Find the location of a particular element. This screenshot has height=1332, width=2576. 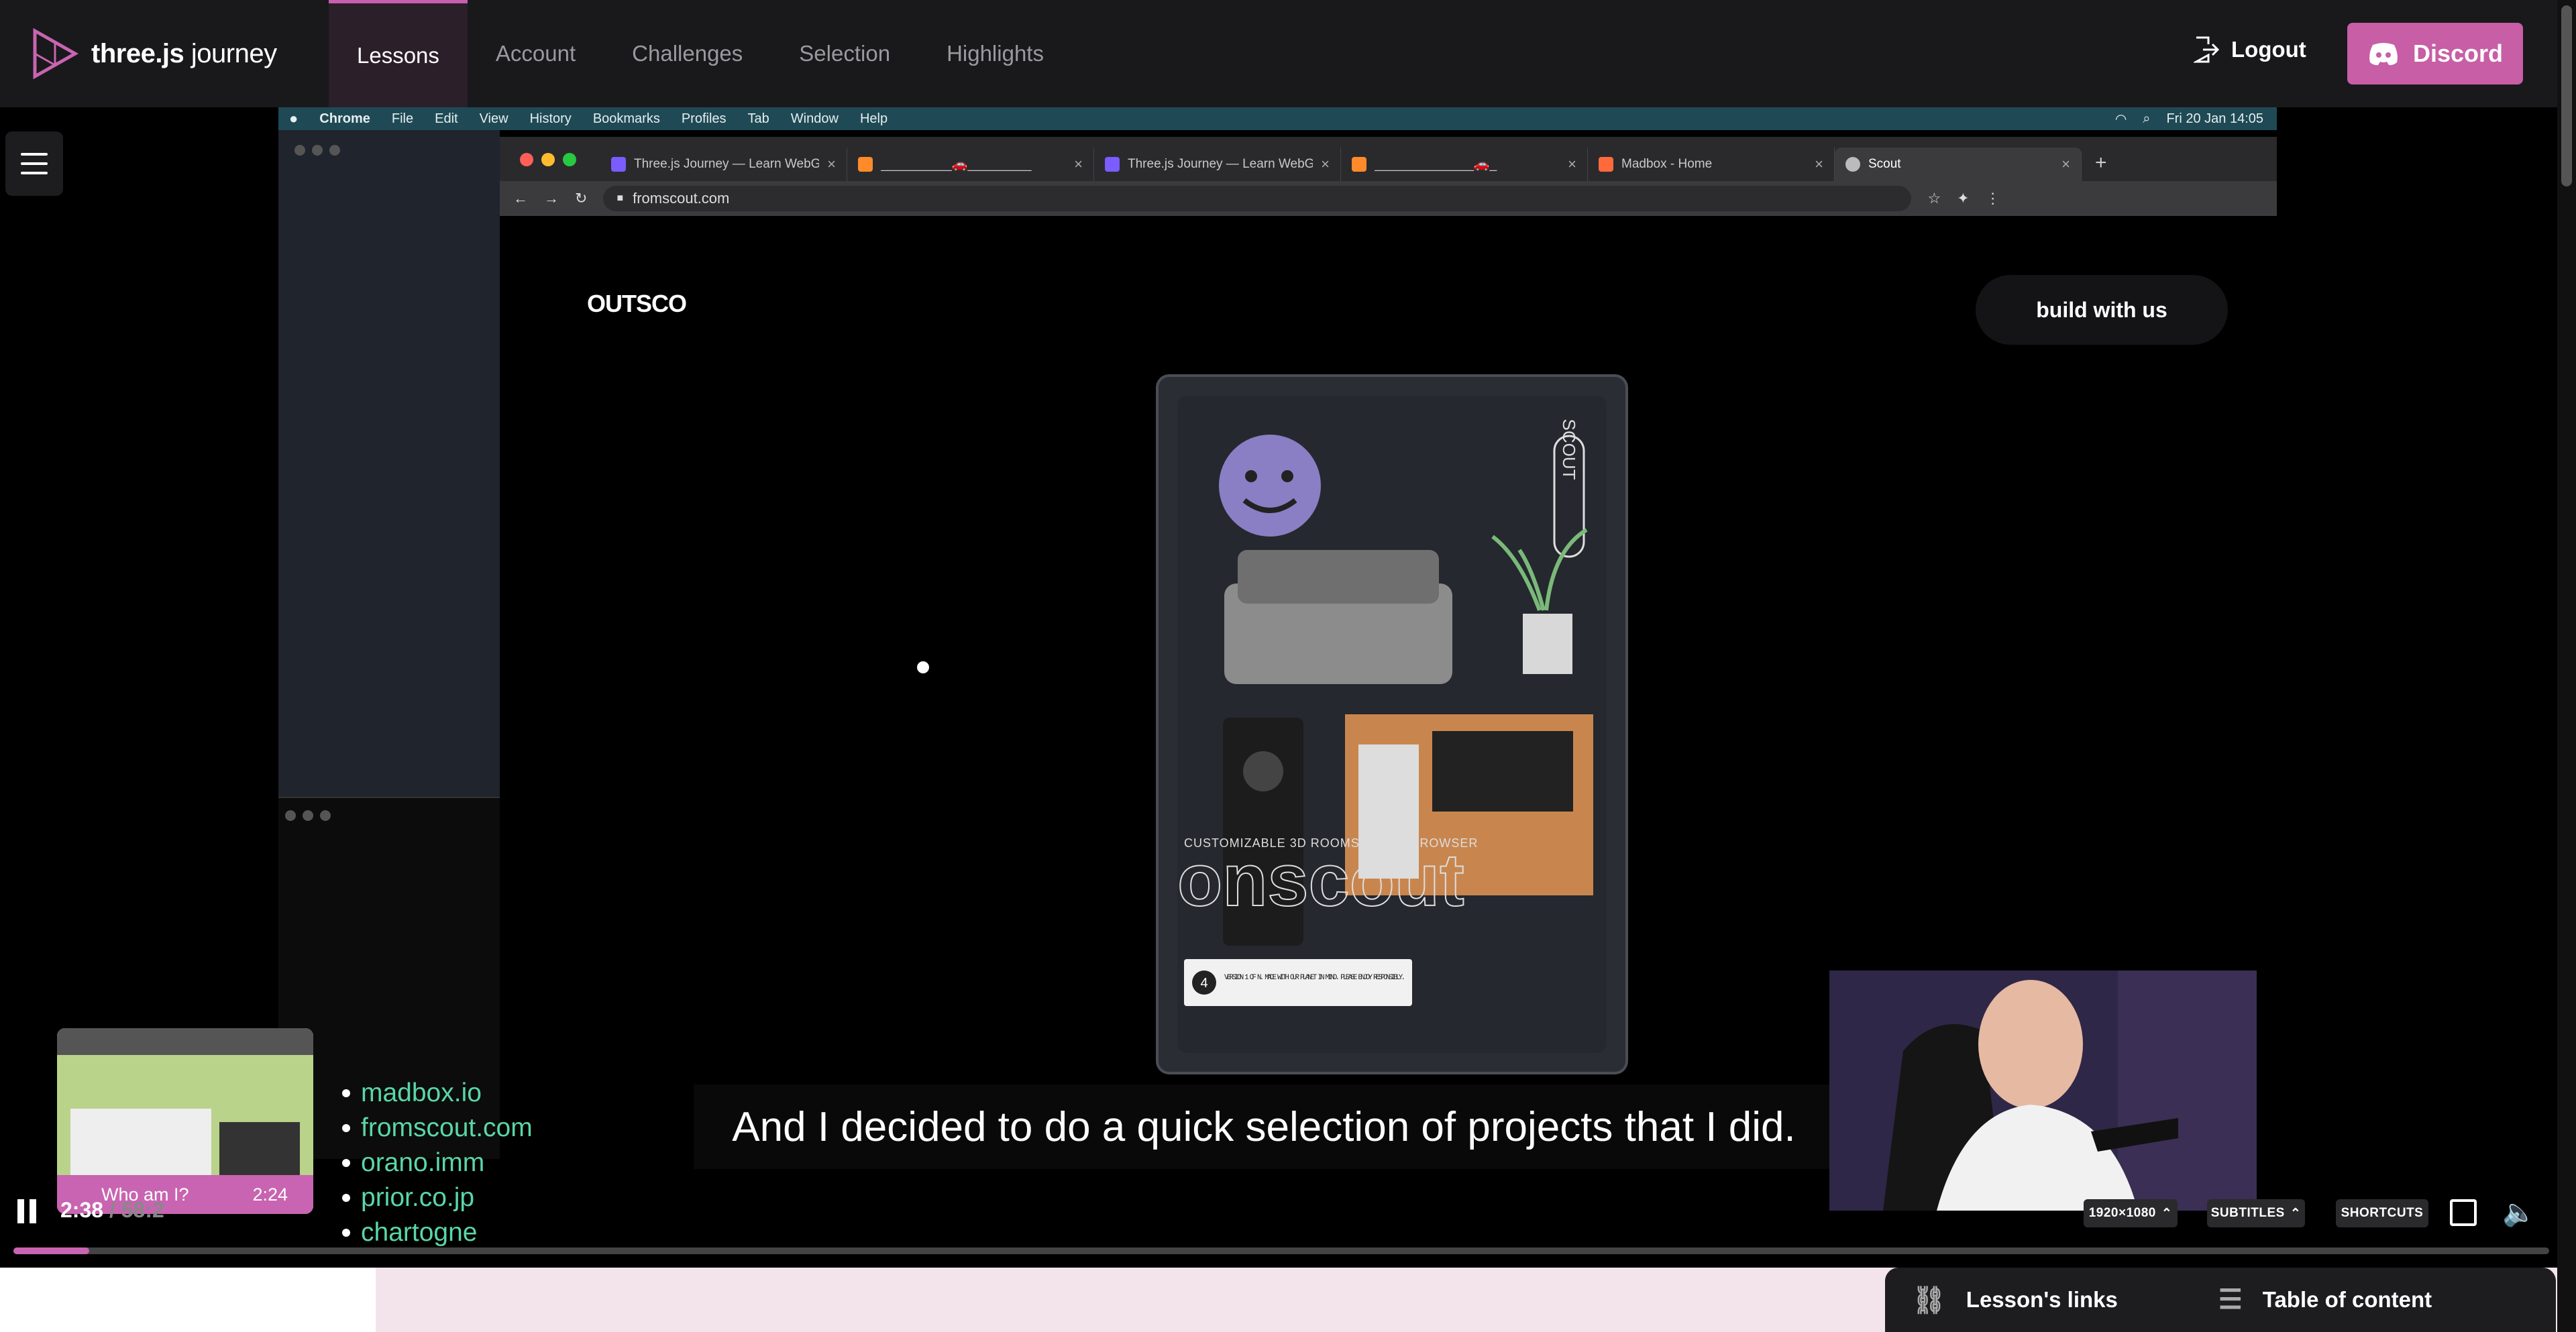

list-icon: ☰ is located at coordinates (2230, 1300).